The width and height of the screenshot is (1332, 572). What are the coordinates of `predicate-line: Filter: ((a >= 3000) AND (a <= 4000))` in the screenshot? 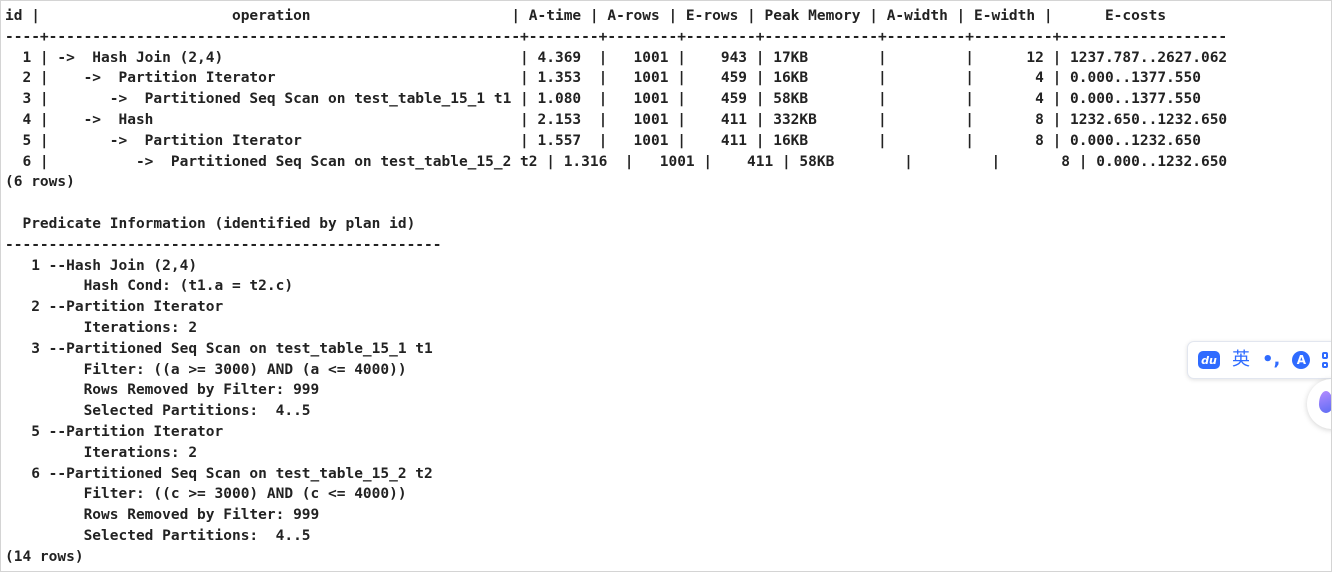 It's located at (206, 369).